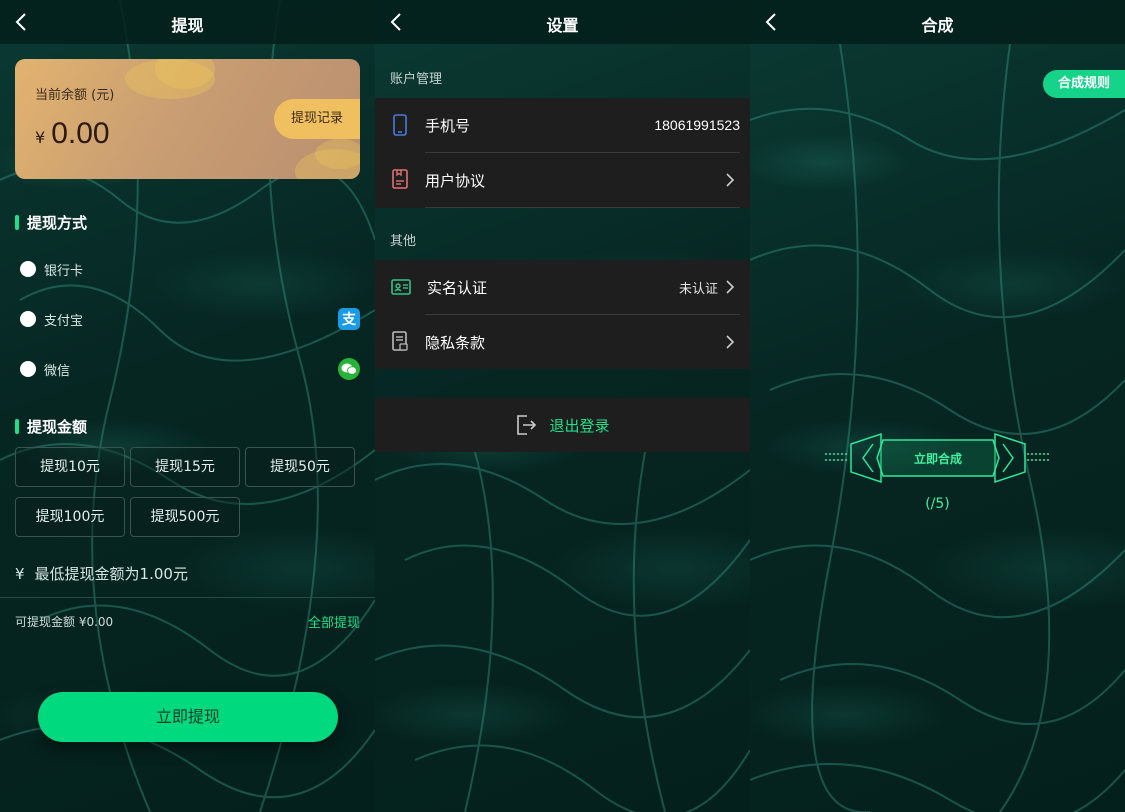  What do you see at coordinates (187, 119) in the screenshot?
I see `balance-card: 当前余额 (元) ¥ 0.00 提现记录` at bounding box center [187, 119].